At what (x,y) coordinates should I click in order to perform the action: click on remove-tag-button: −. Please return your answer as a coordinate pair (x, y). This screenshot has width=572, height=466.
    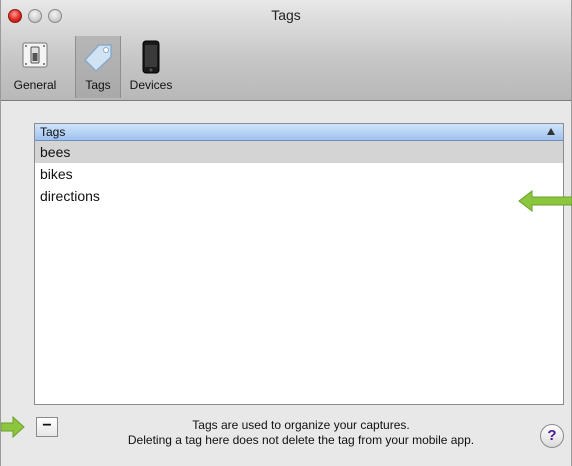
    Looking at the image, I should click on (47, 427).